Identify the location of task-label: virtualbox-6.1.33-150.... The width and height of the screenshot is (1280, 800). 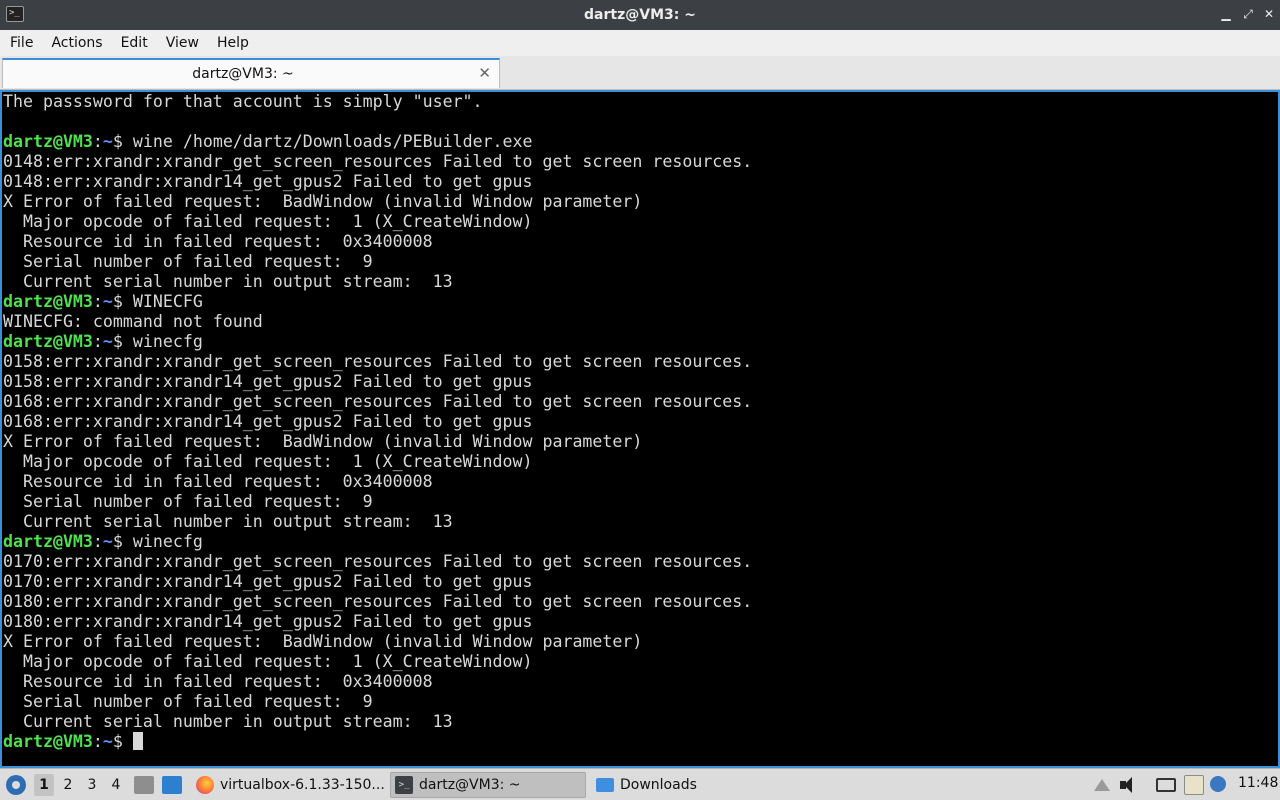
(302, 785).